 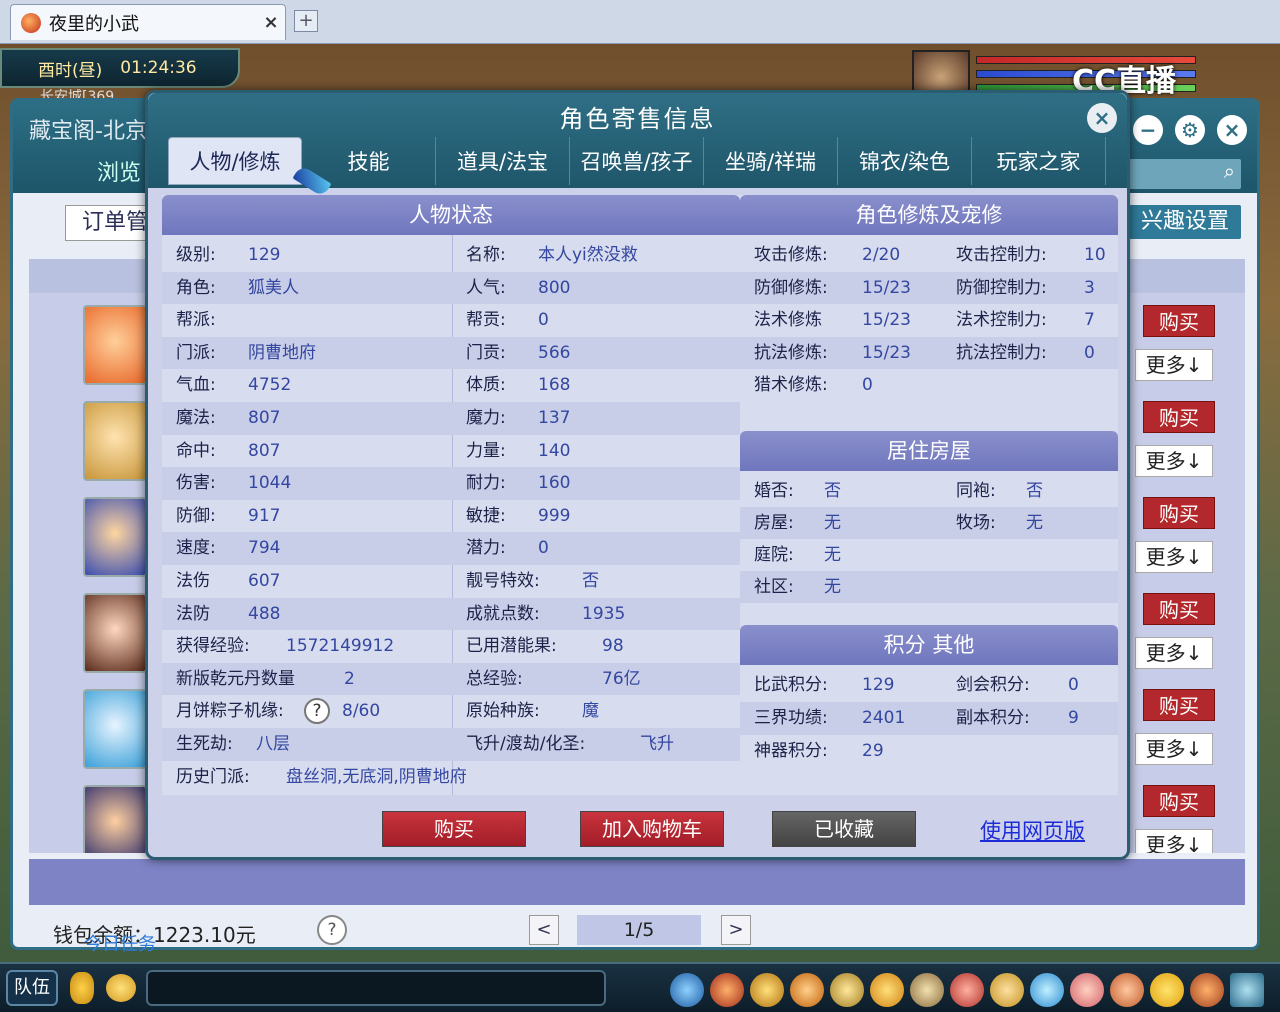 What do you see at coordinates (929, 255) in the screenshot?
I see `info-row: 攻击修炼: 2/20 攻击控制力: 10` at bounding box center [929, 255].